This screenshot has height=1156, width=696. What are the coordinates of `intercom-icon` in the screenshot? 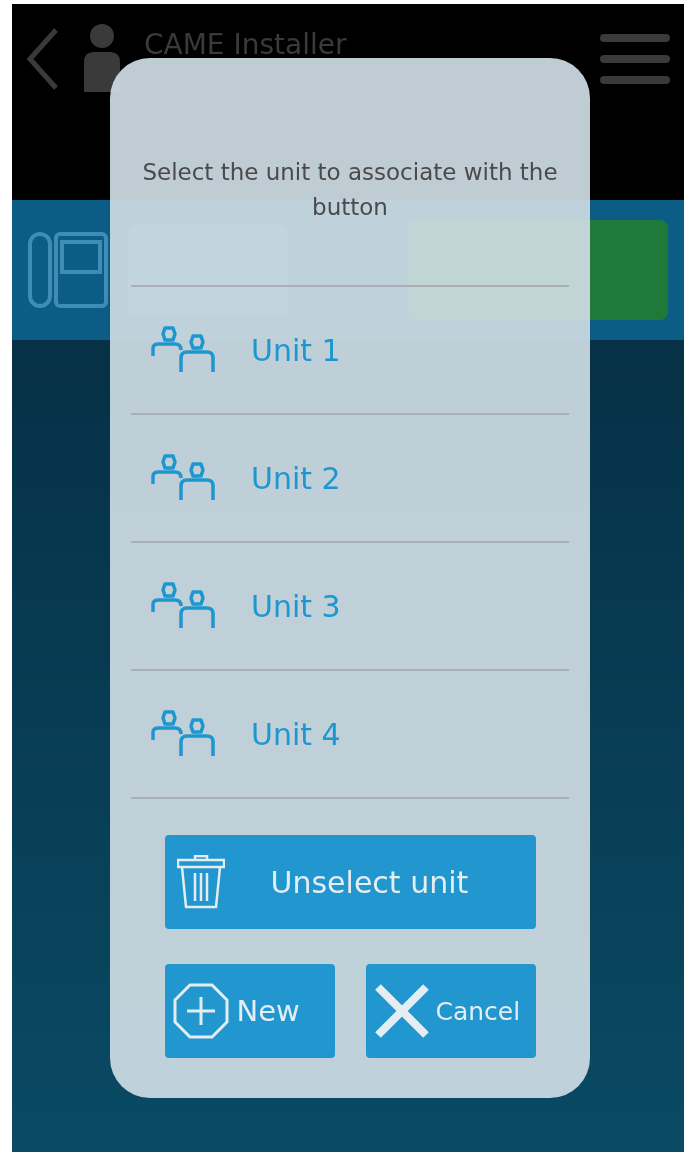 It's located at (68, 270).